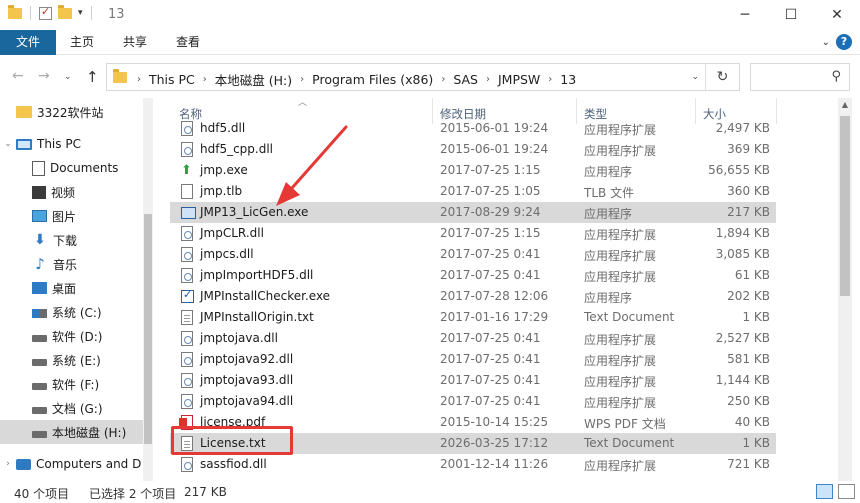  I want to click on ribbon: 文件 主页 共享 查看 ⌄ ?, so click(430, 42).